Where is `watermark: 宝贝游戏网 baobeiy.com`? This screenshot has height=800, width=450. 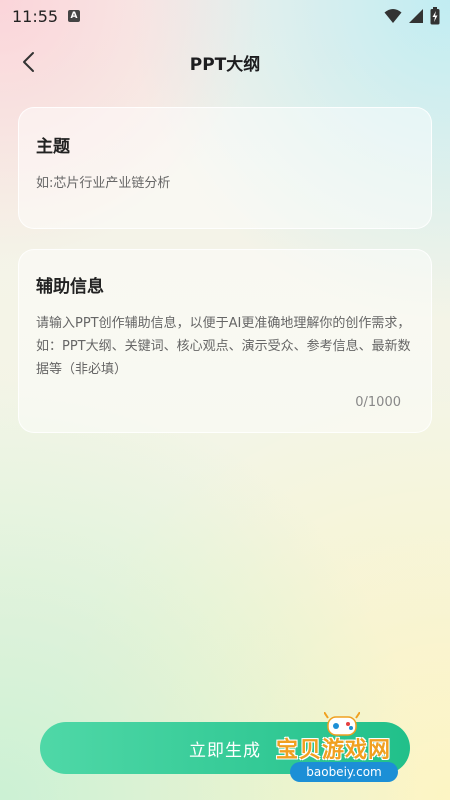
watermark: 宝贝游戏网 baobeiy.com is located at coordinates (351, 752).